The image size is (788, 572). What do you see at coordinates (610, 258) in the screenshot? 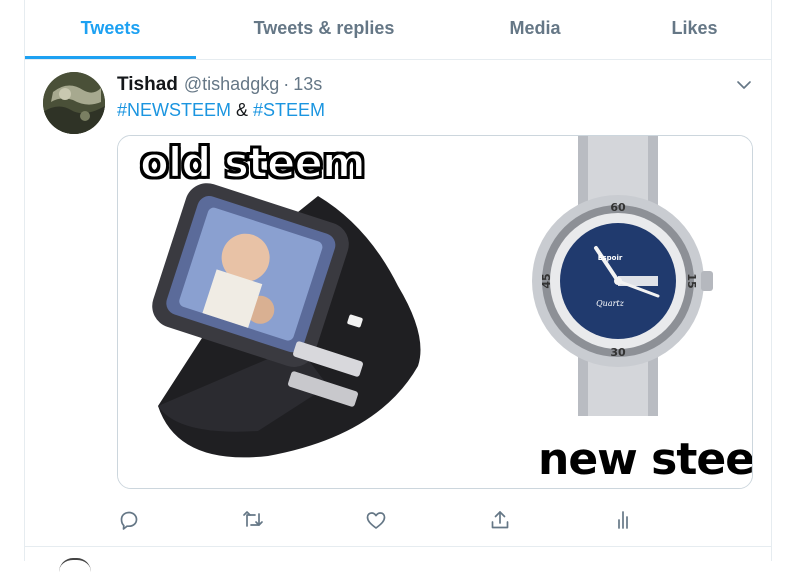
I see `watch-brand: Espoir` at bounding box center [610, 258].